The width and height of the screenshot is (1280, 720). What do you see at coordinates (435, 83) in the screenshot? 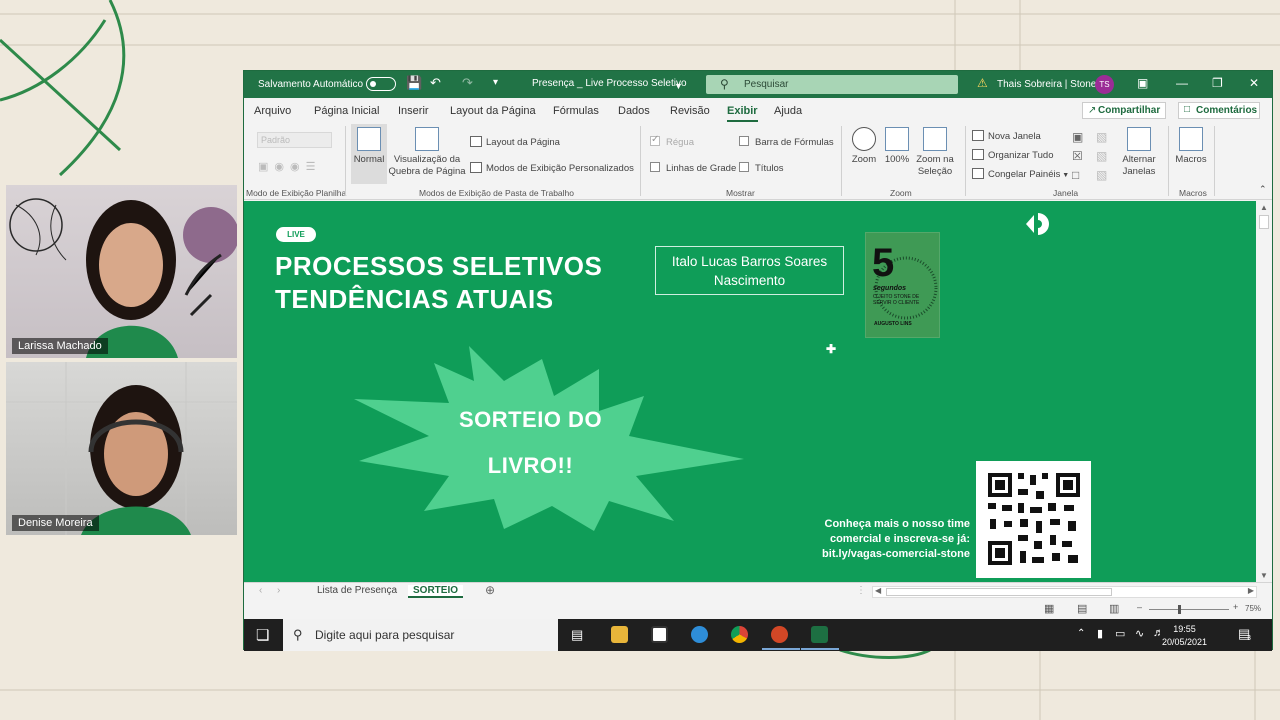
I see `undo-icon: ↶` at bounding box center [435, 83].